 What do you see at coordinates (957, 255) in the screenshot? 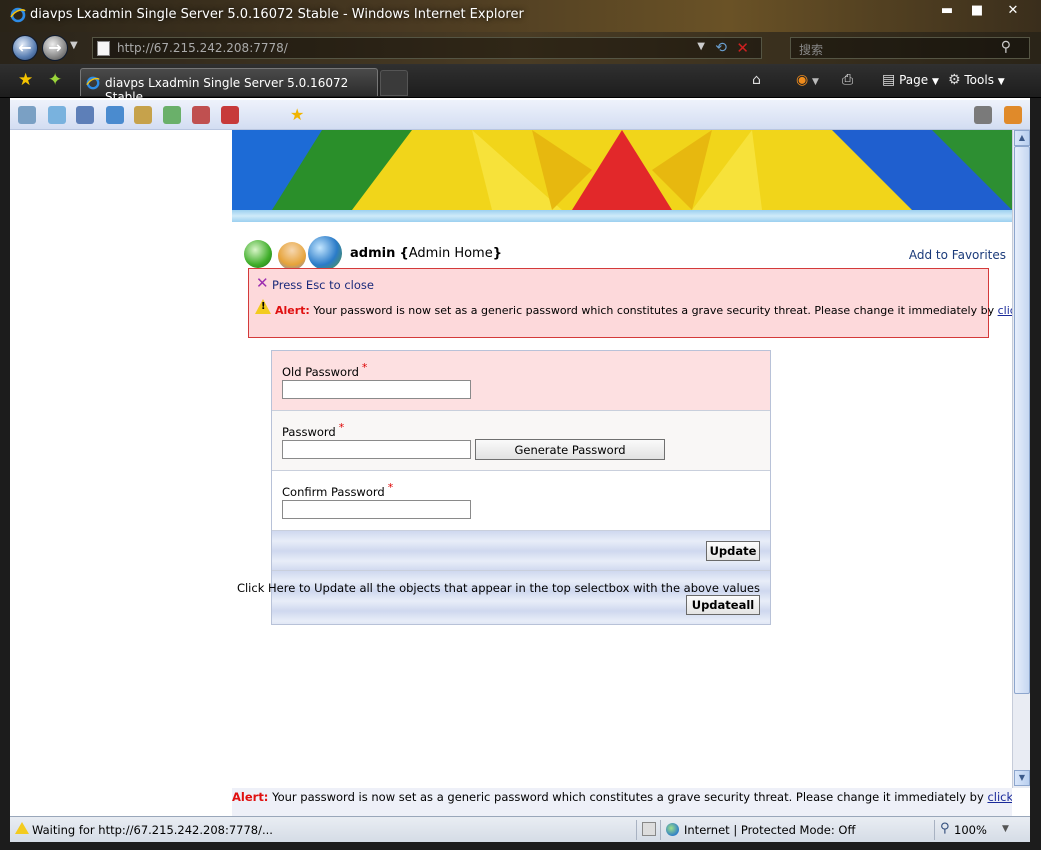
I see `add-to-favorites-link: Add to Favorites` at bounding box center [957, 255].